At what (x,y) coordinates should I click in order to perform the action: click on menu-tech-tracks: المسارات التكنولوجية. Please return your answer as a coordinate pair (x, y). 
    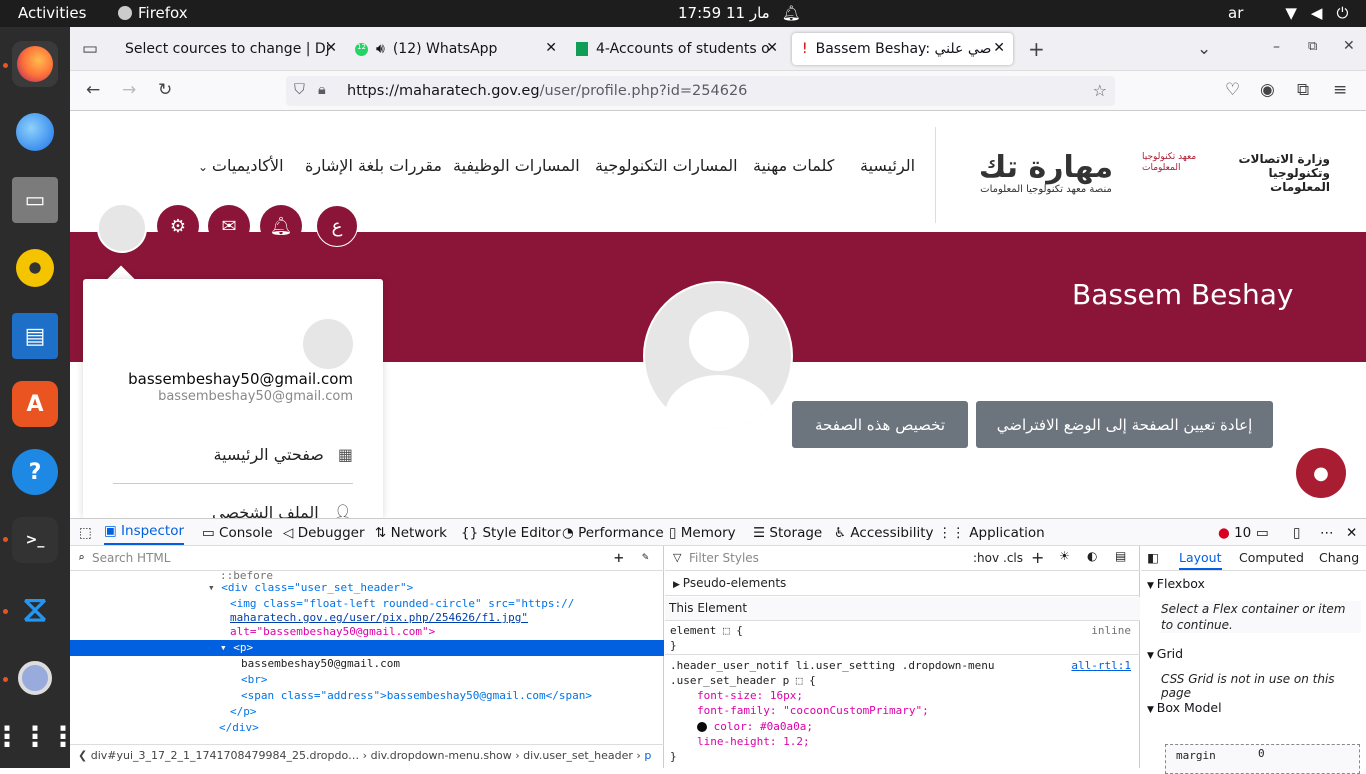
    Looking at the image, I should click on (666, 165).